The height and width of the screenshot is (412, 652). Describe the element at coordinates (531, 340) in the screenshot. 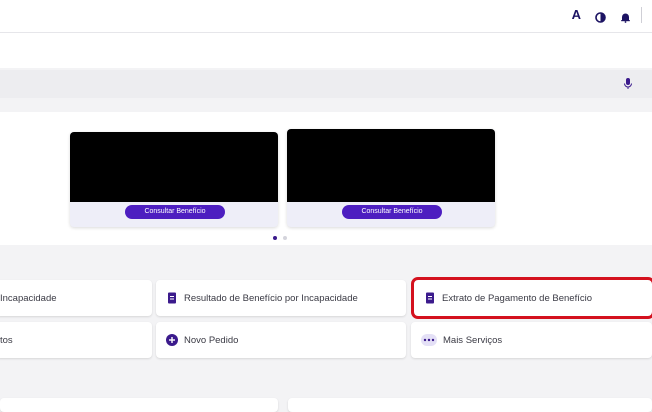

I see `service-mais-servicos: Mais Serviços` at that location.